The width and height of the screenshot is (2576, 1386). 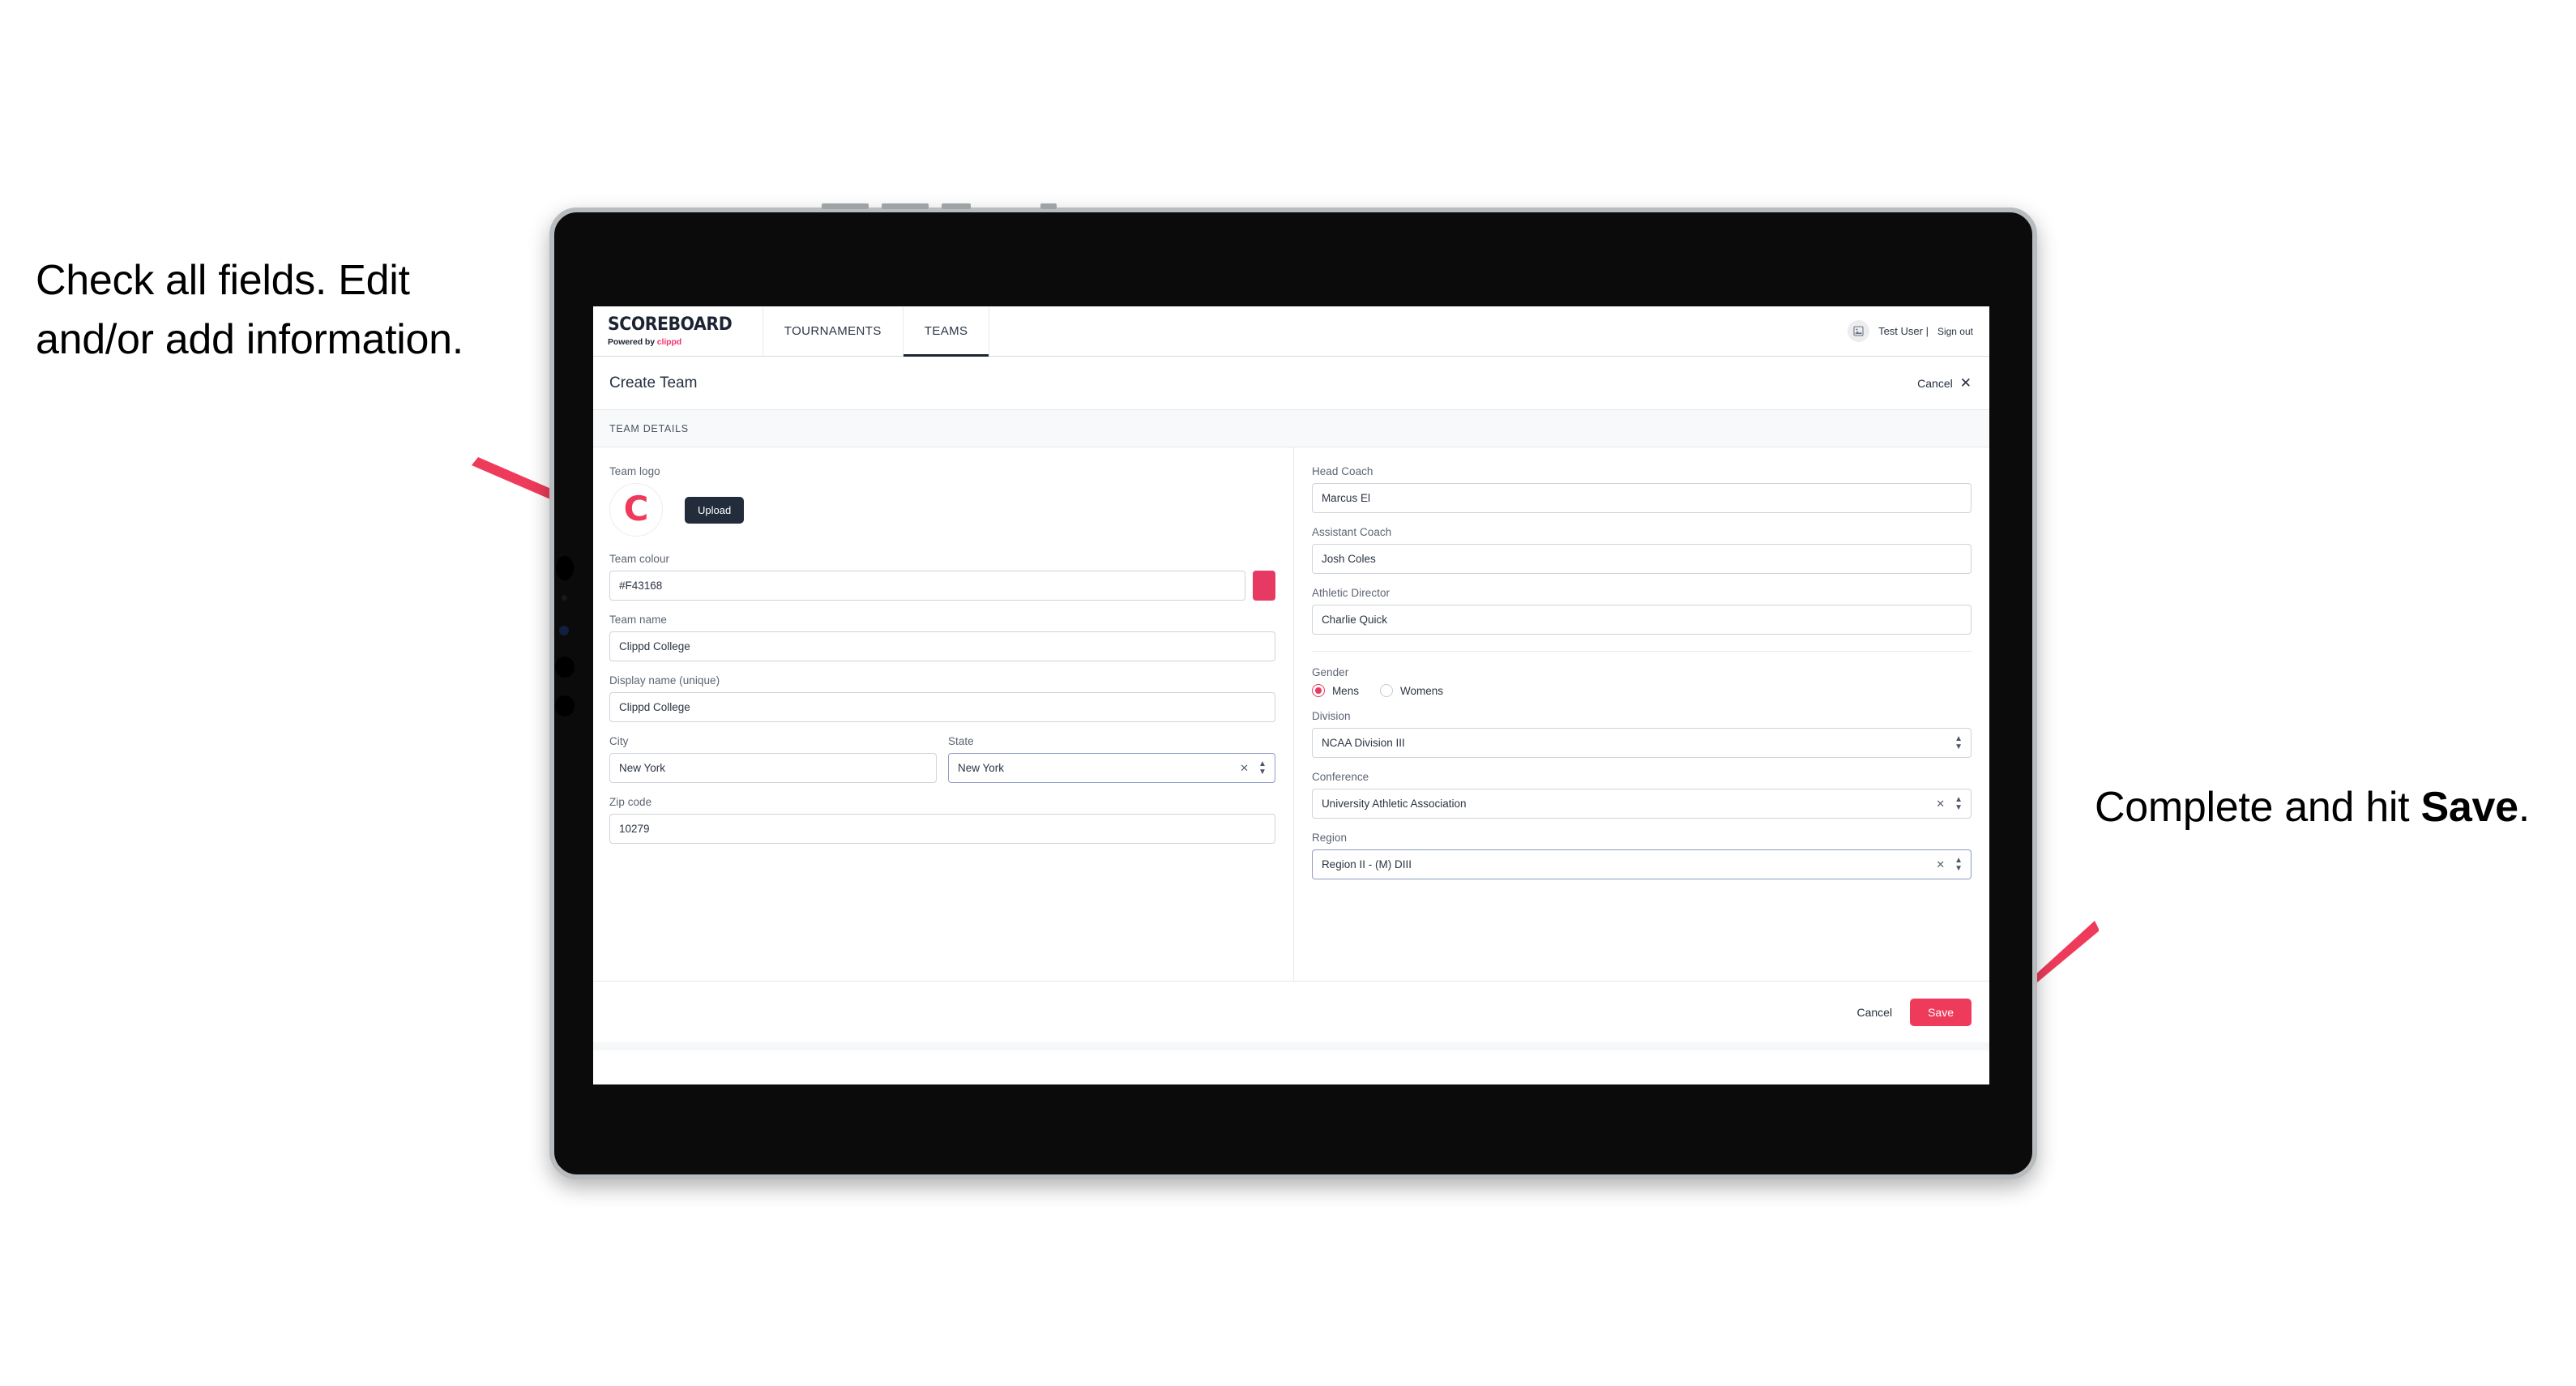 What do you see at coordinates (942, 510) in the screenshot?
I see `team-logo-row: C Upload` at bounding box center [942, 510].